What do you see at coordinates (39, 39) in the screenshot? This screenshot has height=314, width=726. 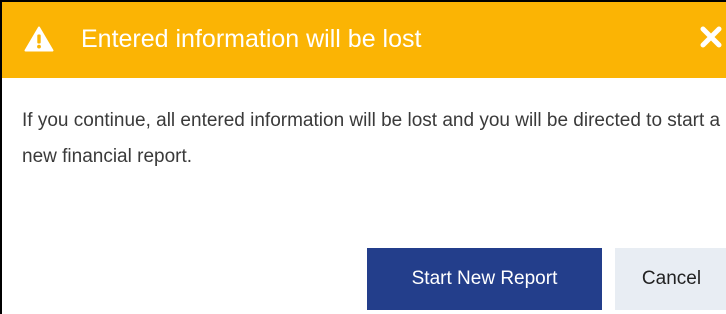 I see `warning-triangle-icon` at bounding box center [39, 39].